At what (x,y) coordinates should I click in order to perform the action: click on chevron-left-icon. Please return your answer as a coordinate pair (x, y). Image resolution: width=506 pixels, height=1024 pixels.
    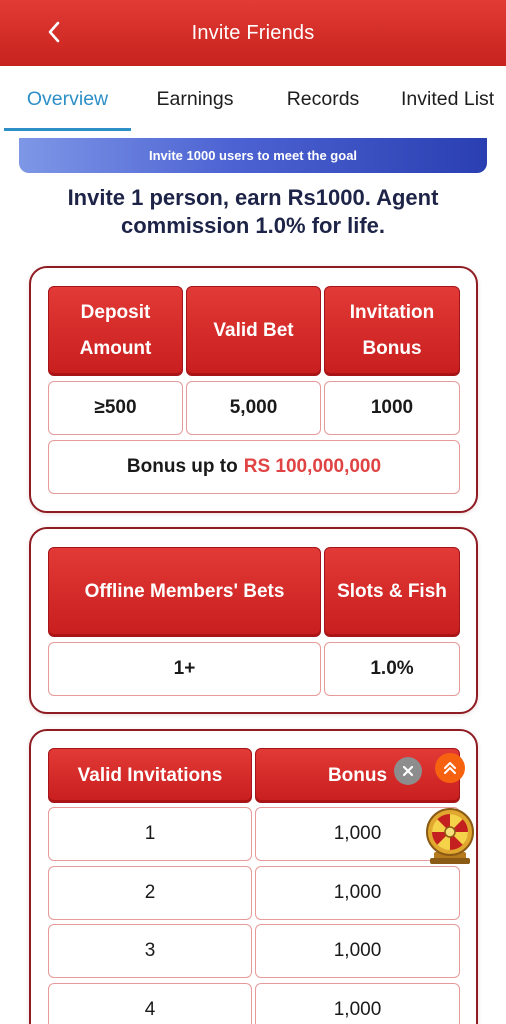
    Looking at the image, I should click on (54, 32).